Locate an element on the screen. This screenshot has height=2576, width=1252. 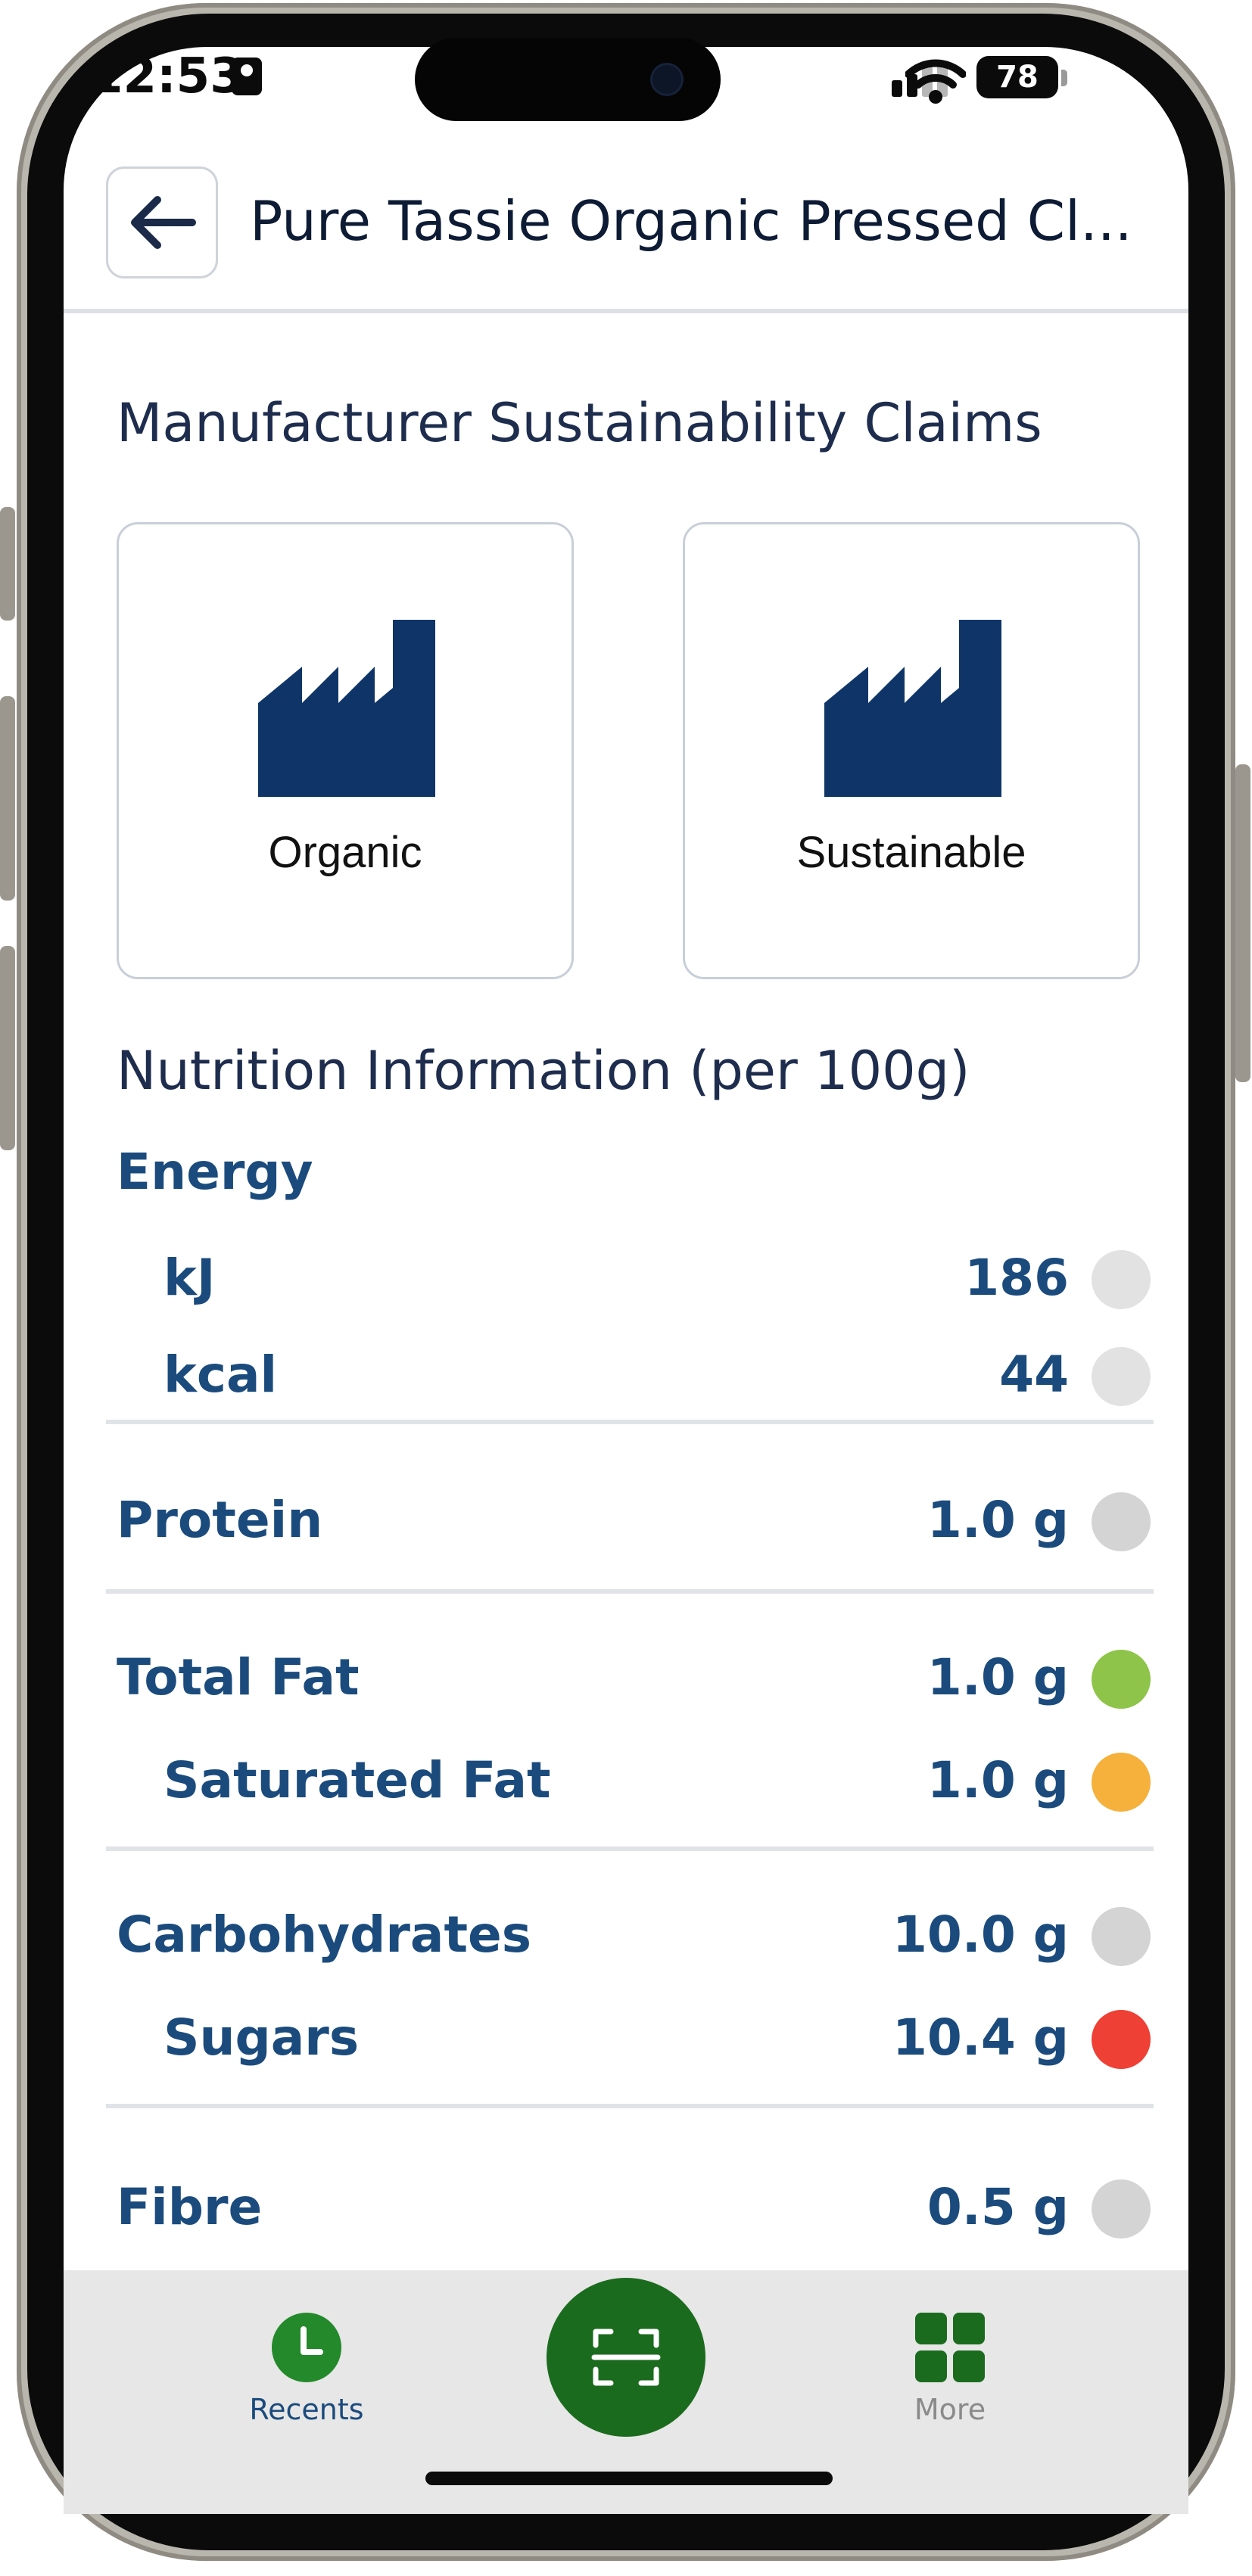
claim-label: Organic is located at coordinates (345, 852).